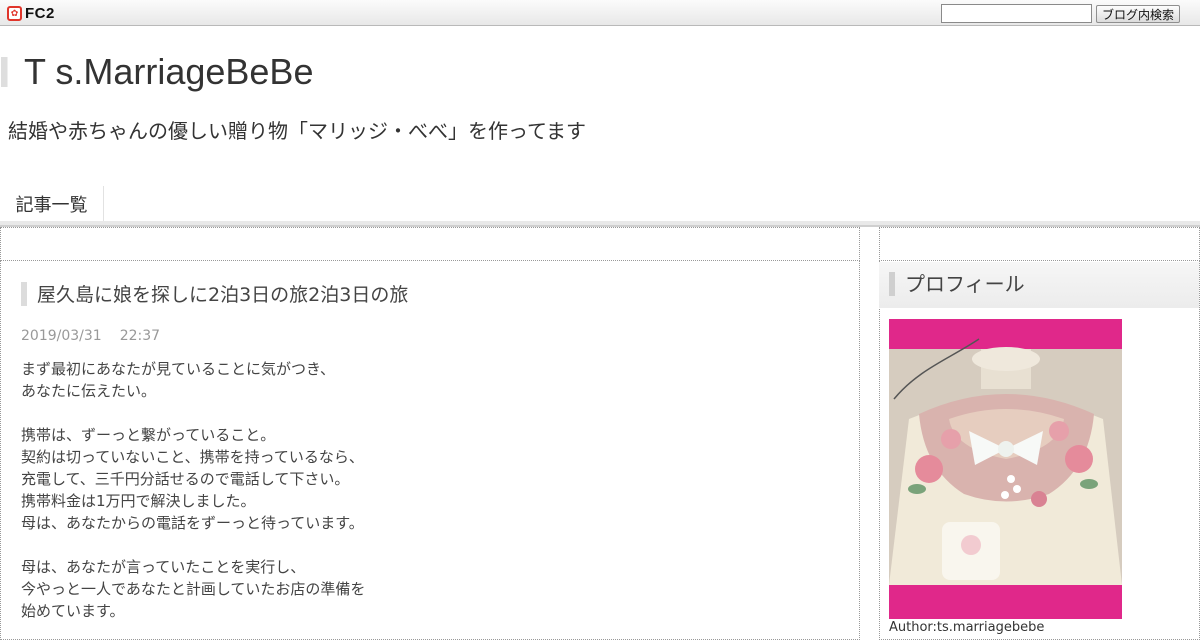  I want to click on blog-search-input, so click(1016, 13).